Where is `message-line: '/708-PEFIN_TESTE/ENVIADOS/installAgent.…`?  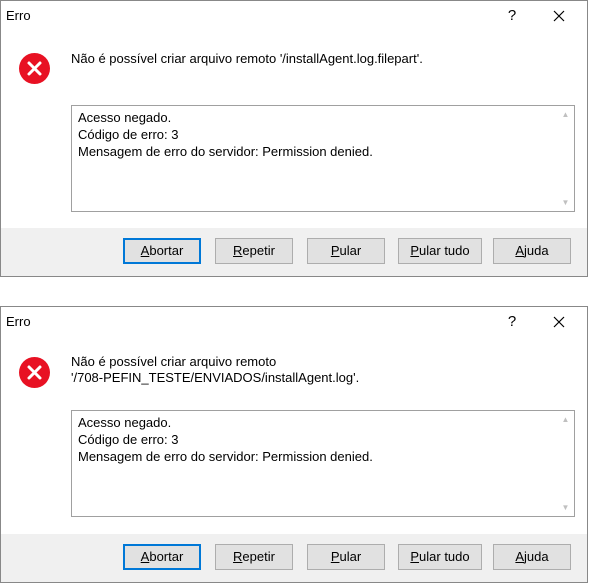 message-line: '/708-PEFIN_TESTE/ENVIADOS/installAgent.… is located at coordinates (215, 377).